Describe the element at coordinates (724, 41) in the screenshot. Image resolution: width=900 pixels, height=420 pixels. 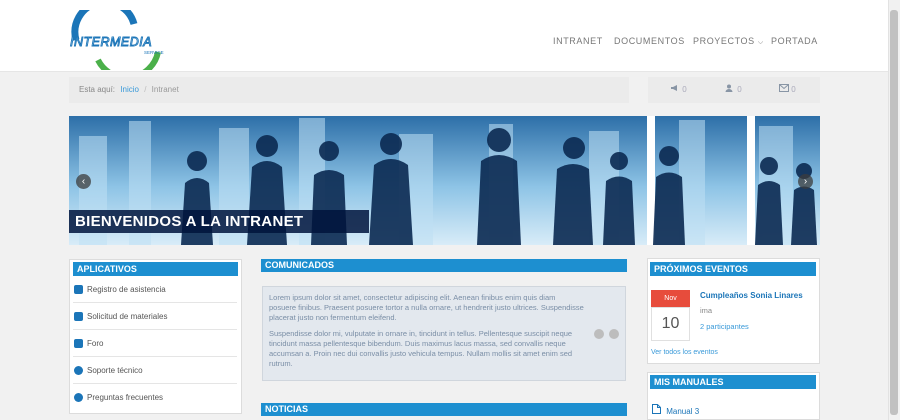
I see `nav-proyectos-label: PROYECTOS` at that location.